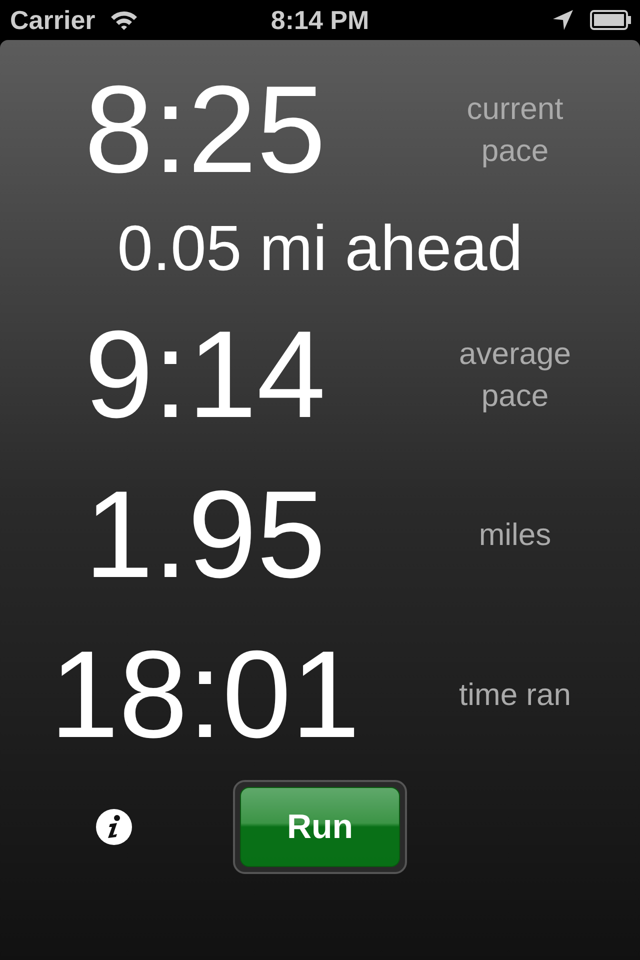 The height and width of the screenshot is (960, 640). Describe the element at coordinates (114, 827) in the screenshot. I see `info-icon` at that location.